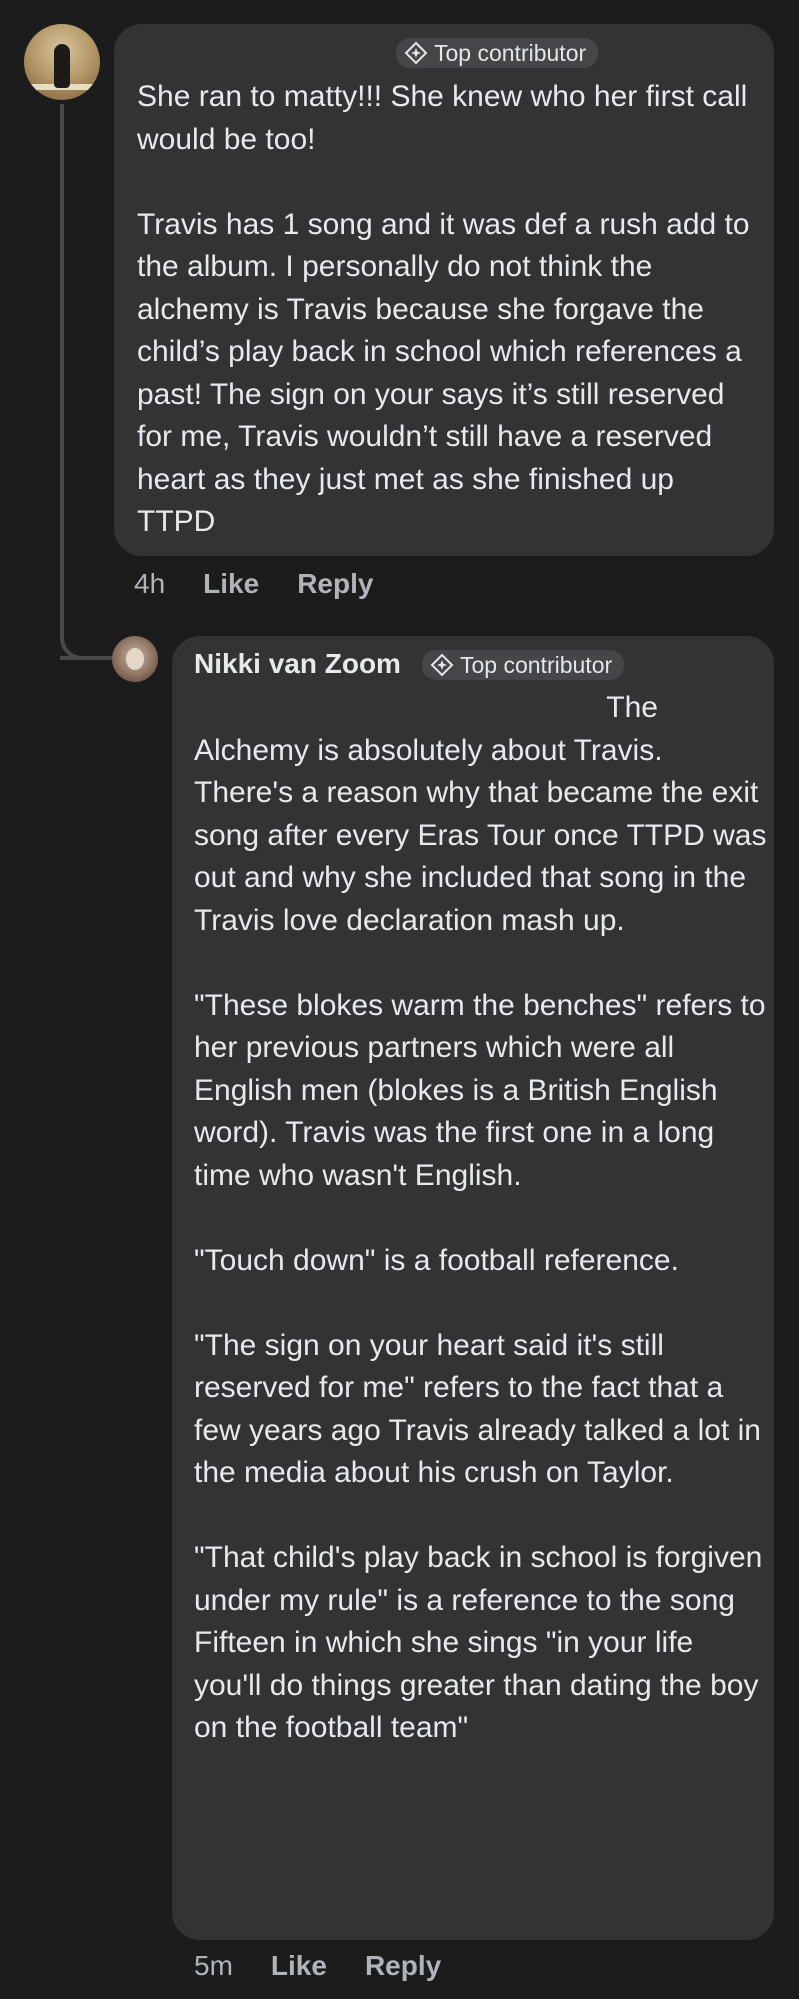 The image size is (799, 1999). I want to click on reply-author-name: Nikki van Zoom, so click(297, 664).